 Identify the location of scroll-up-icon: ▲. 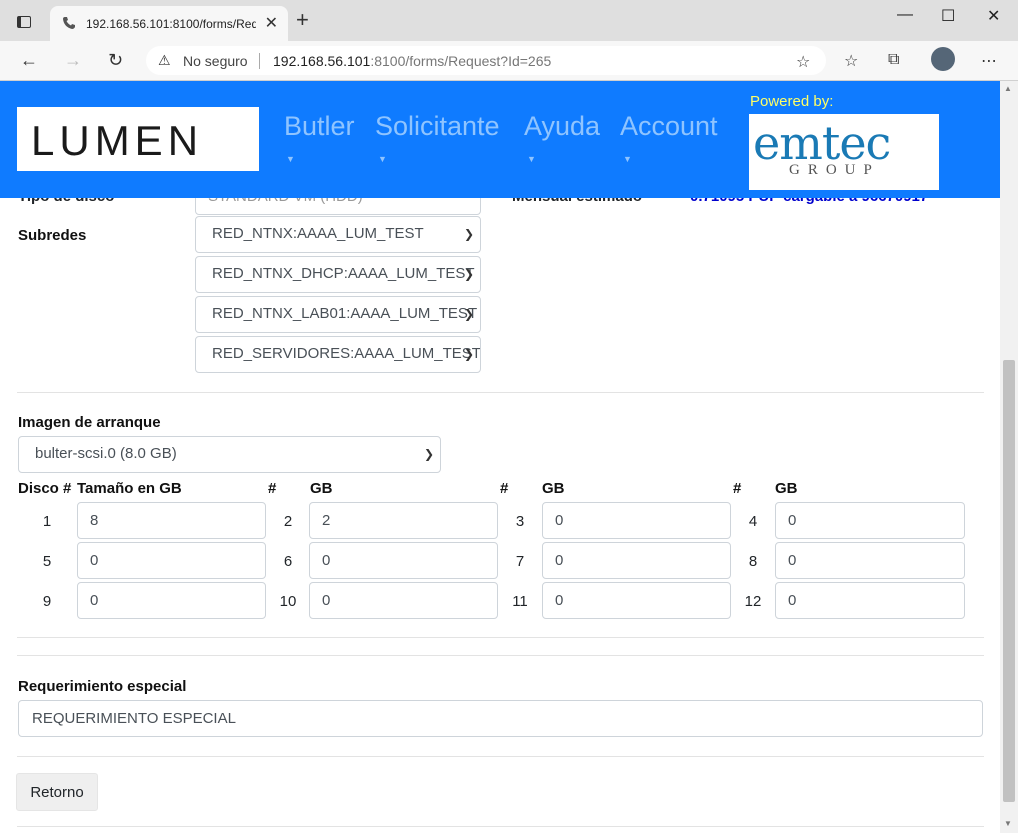
(1008, 88).